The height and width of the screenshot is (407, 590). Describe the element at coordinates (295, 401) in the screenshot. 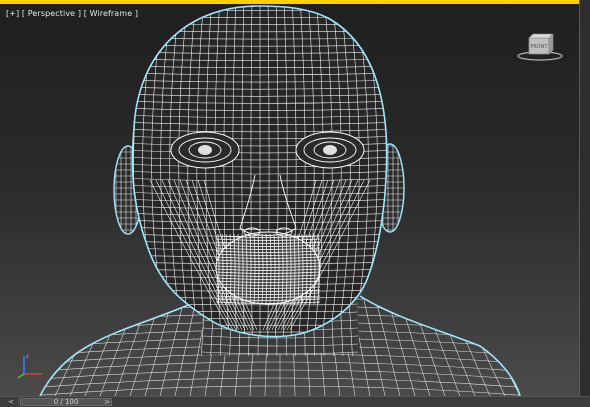

I see `time-slider: < 0 / 100 >` at that location.